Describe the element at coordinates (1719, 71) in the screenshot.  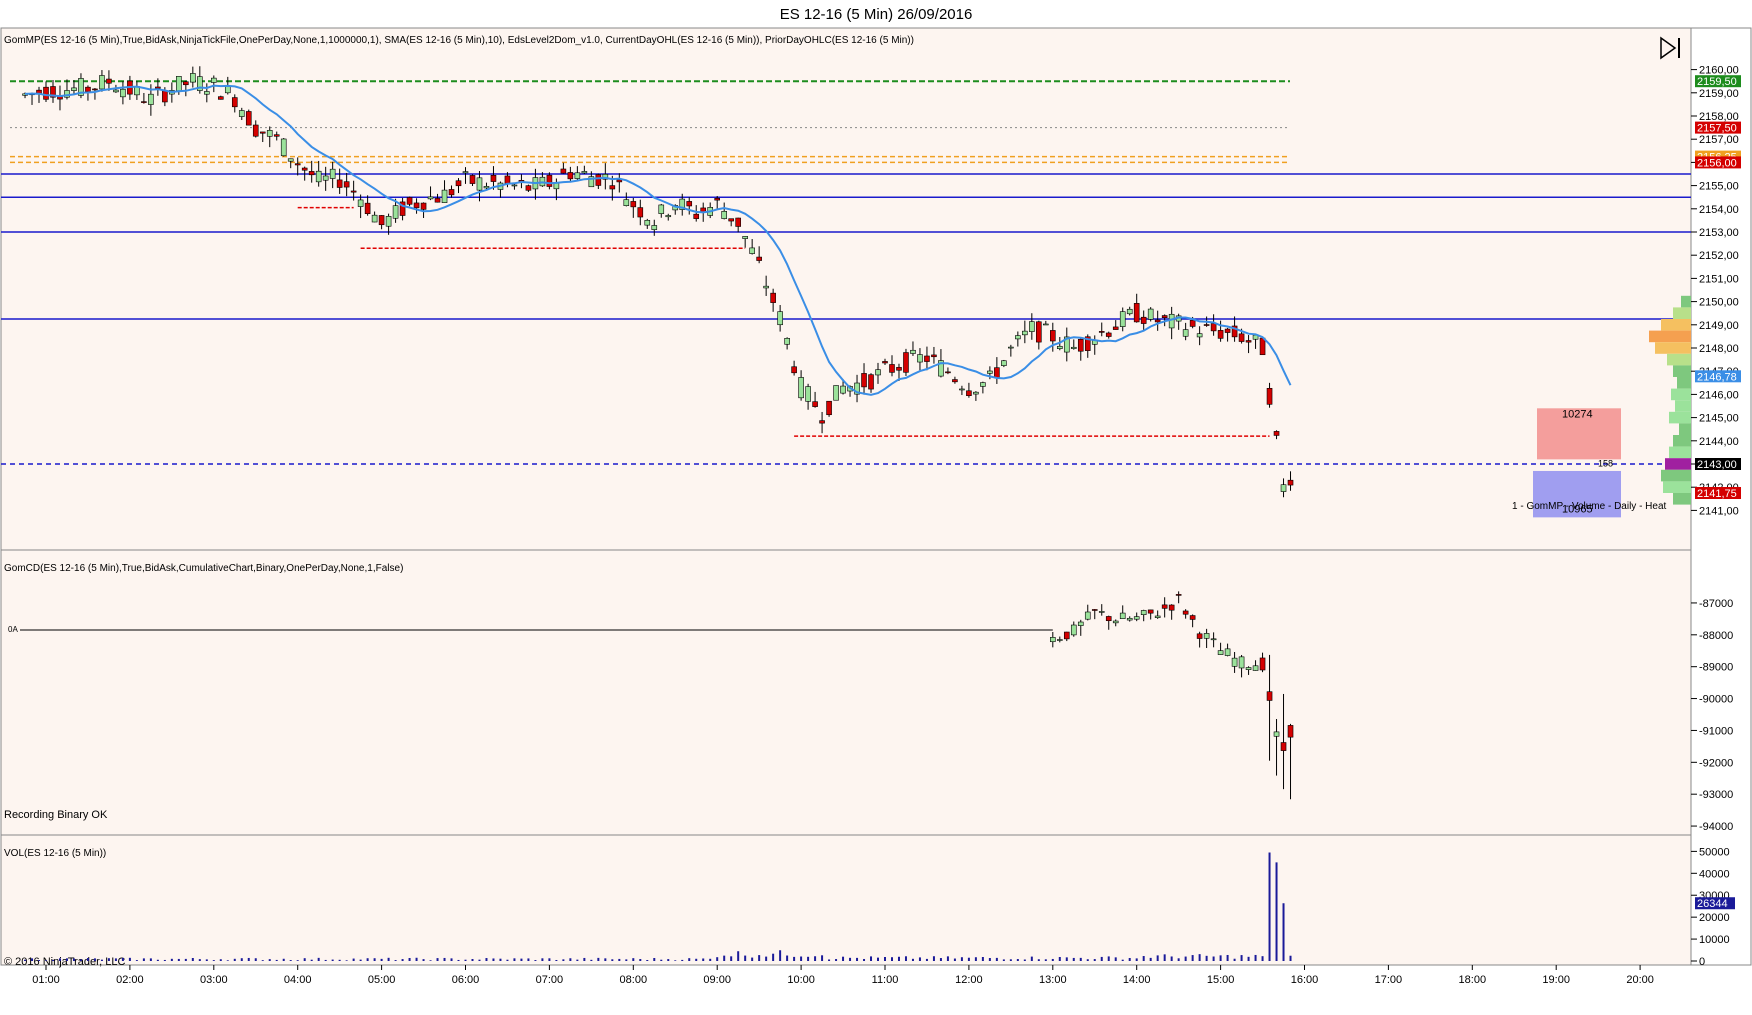
I see `price-tick-label: 2160,00` at that location.